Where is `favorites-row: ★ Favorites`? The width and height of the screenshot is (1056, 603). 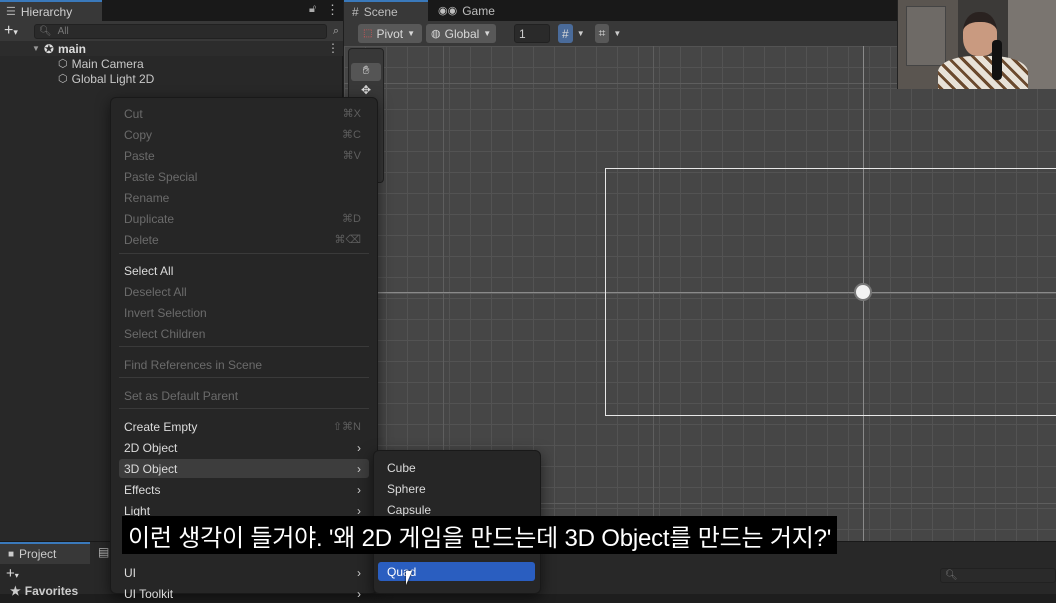 favorites-row: ★ Favorites is located at coordinates (44, 591).